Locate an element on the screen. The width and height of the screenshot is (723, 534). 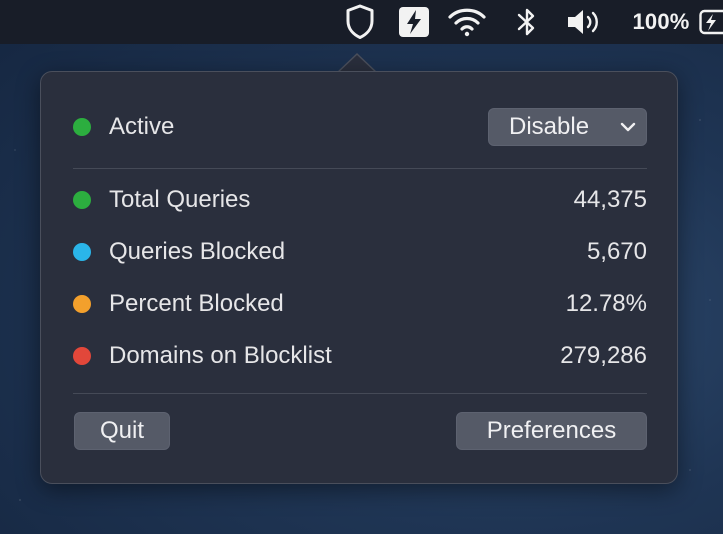
domains-on-blocklist-label: Domains on Blocklist is located at coordinates (220, 355).